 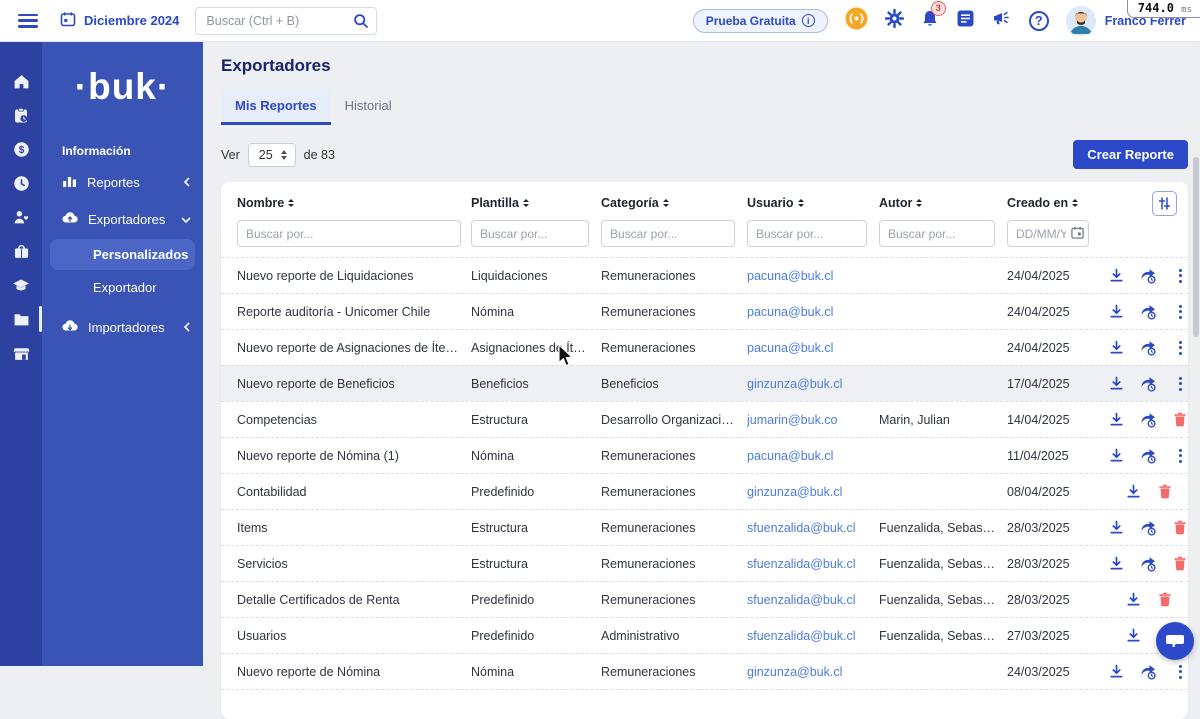 I want to click on scrollbar, so click(x=1196, y=354).